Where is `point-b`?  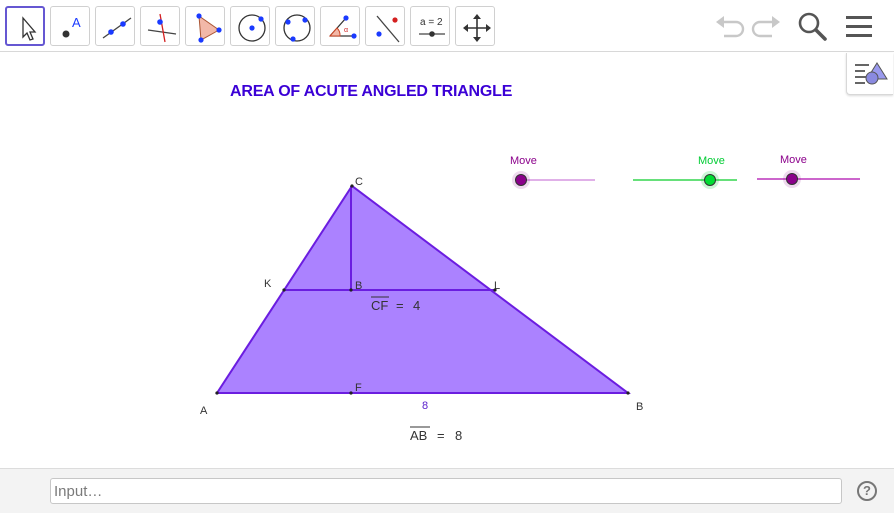
point-b is located at coordinates (628, 393).